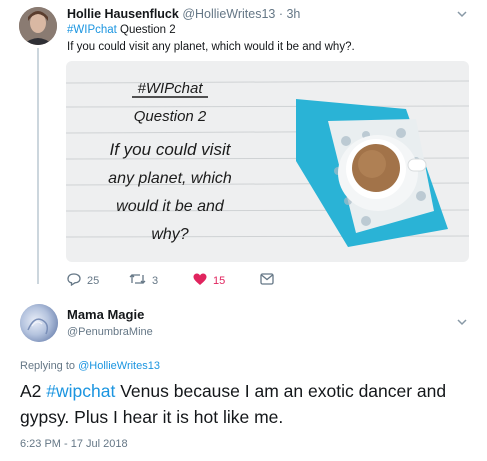 The width and height of the screenshot is (487, 461). Describe the element at coordinates (241, 14) in the screenshot. I see `author-handle-time: @HollieWrites13 · 3h` at that location.